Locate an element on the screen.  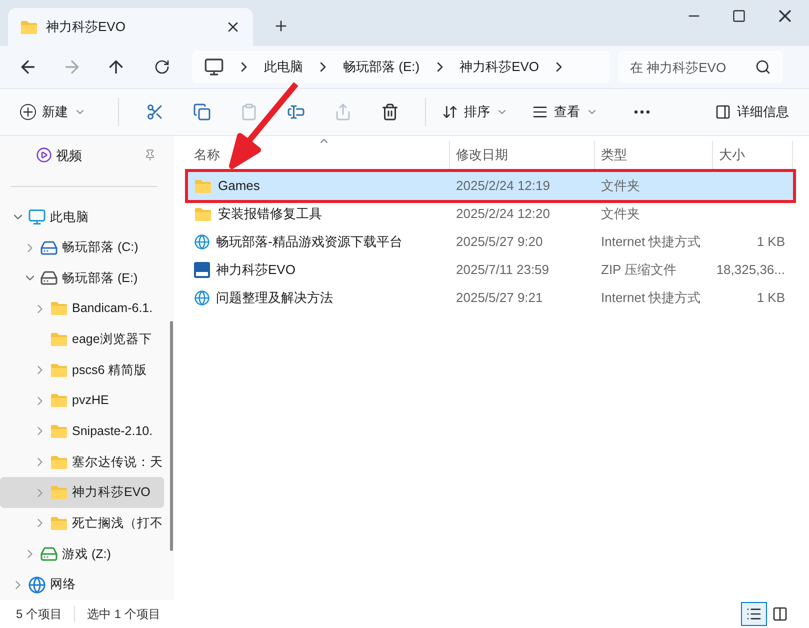
share-icon is located at coordinates (343, 112).